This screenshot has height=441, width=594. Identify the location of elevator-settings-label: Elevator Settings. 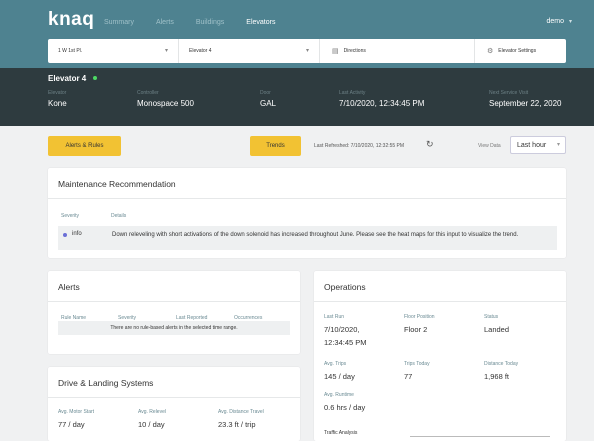
(517, 51).